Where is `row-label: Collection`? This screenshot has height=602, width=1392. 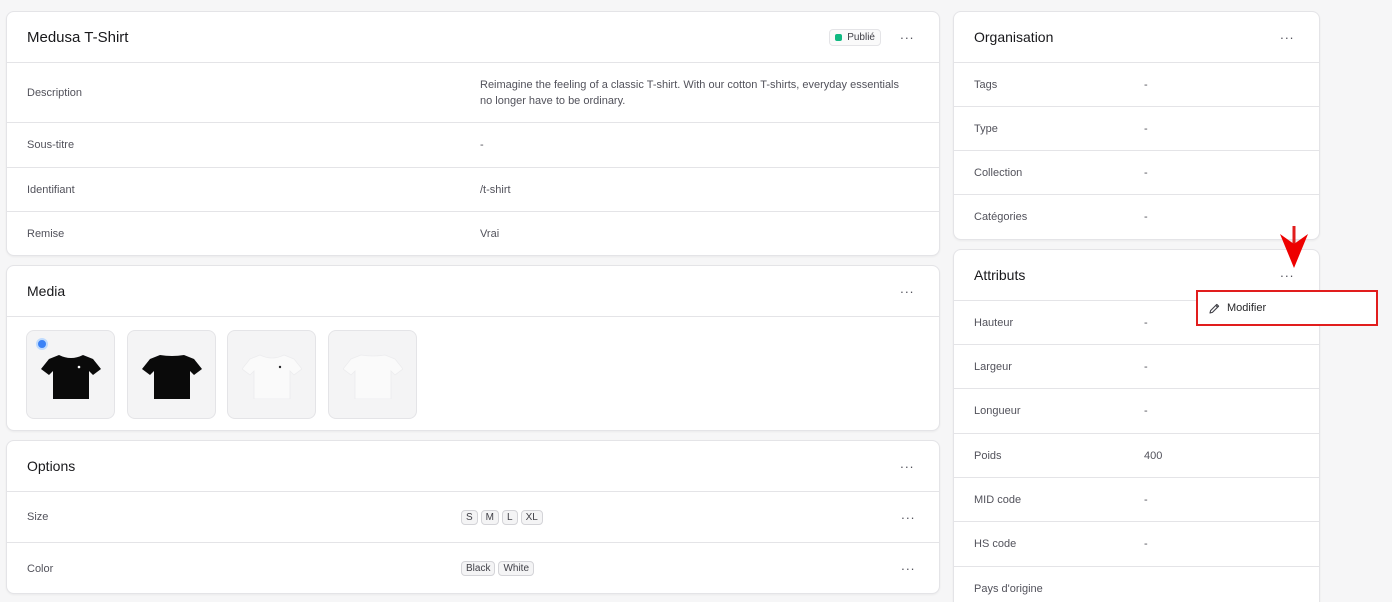
row-label: Collection is located at coordinates (998, 172).